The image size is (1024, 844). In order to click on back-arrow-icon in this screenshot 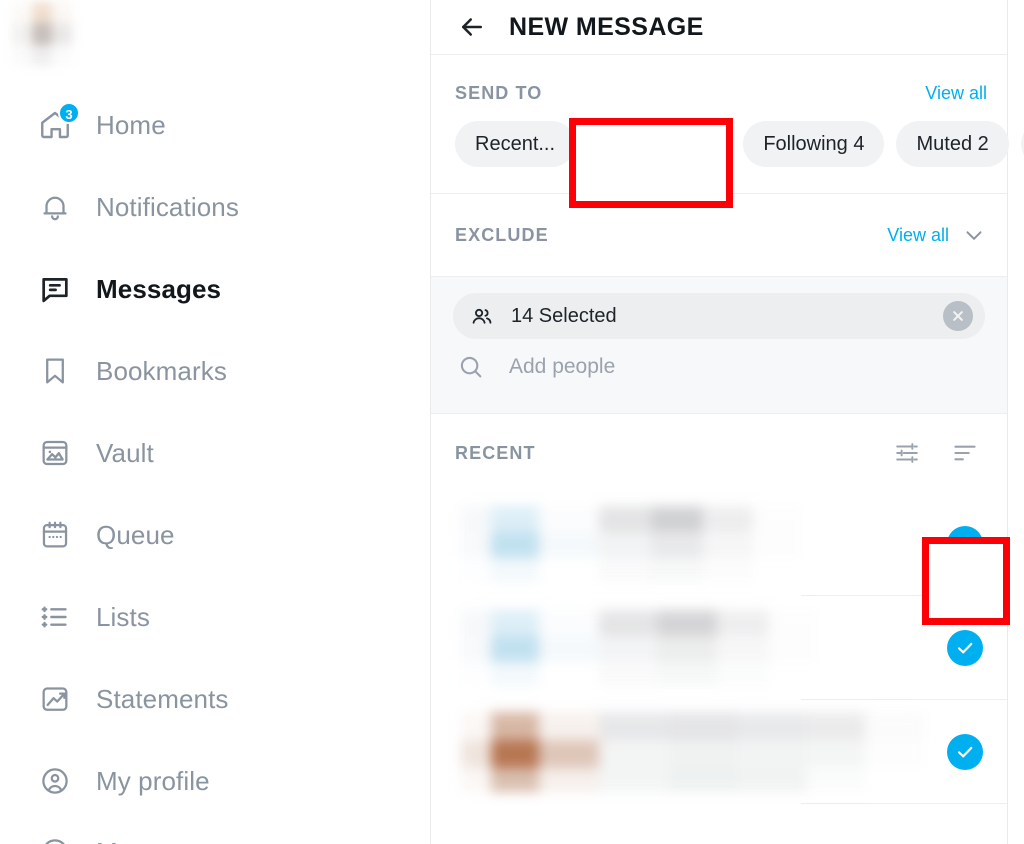, I will do `click(472, 27)`.